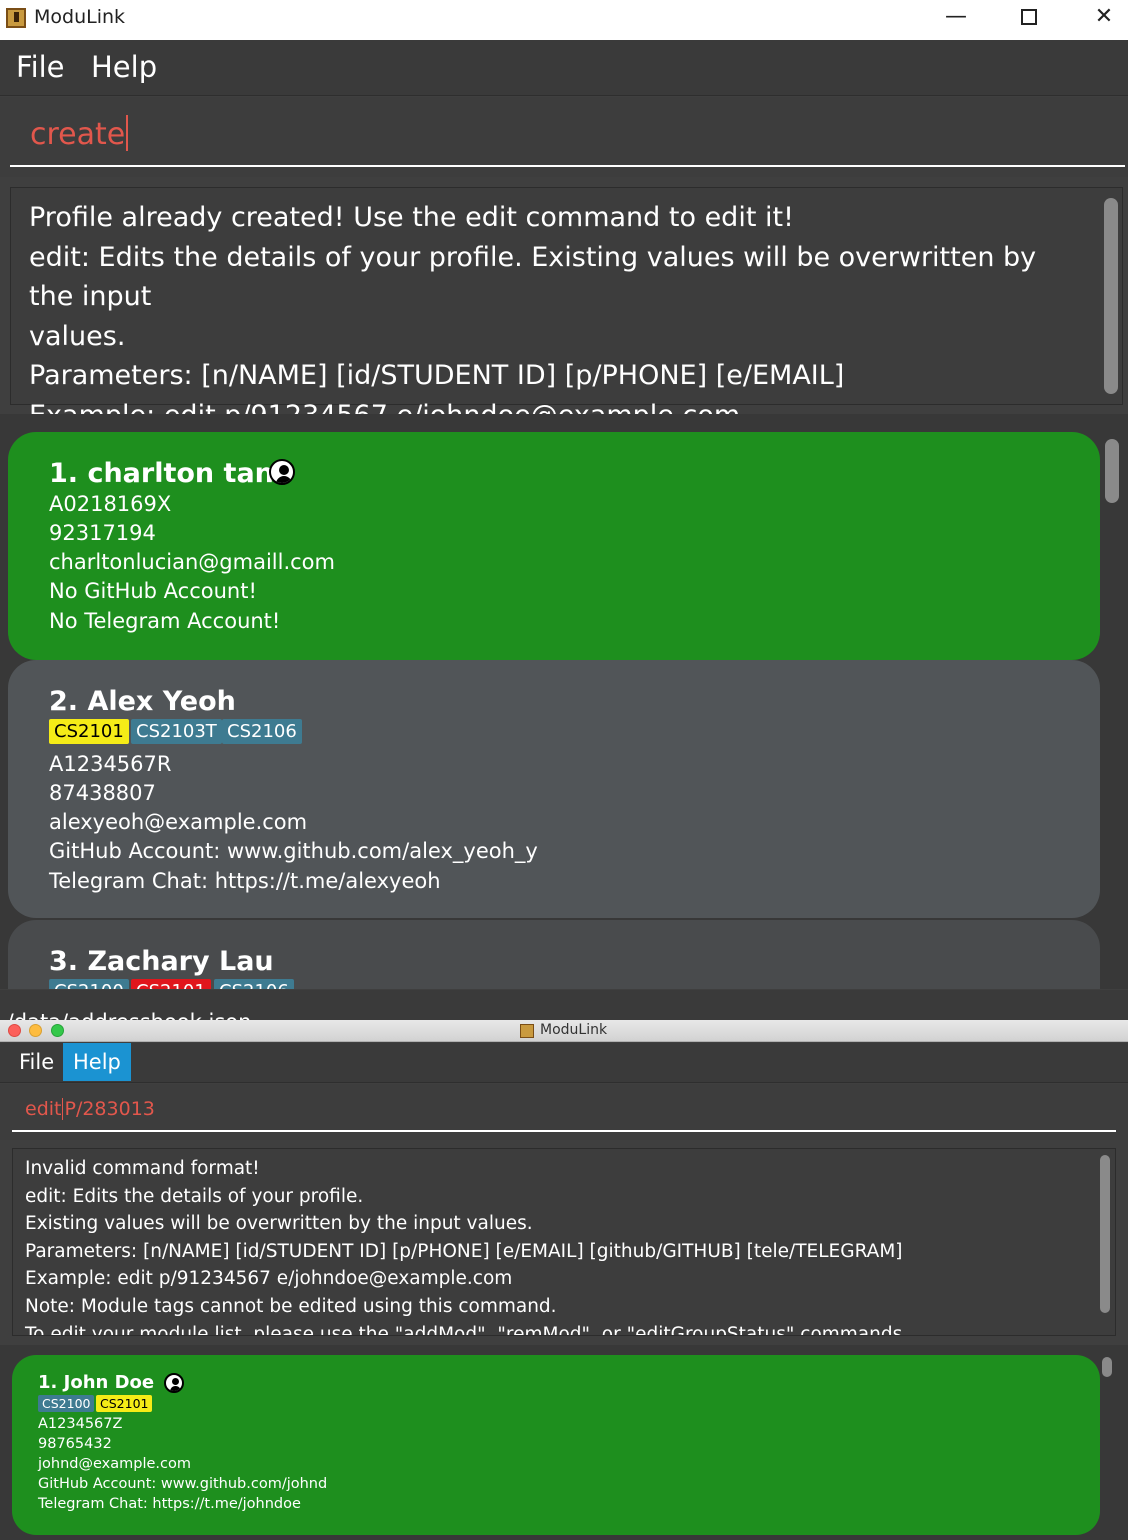 The height and width of the screenshot is (1540, 1128). I want to click on github: GitHub Account: www.github.com/johnd, so click(183, 1484).